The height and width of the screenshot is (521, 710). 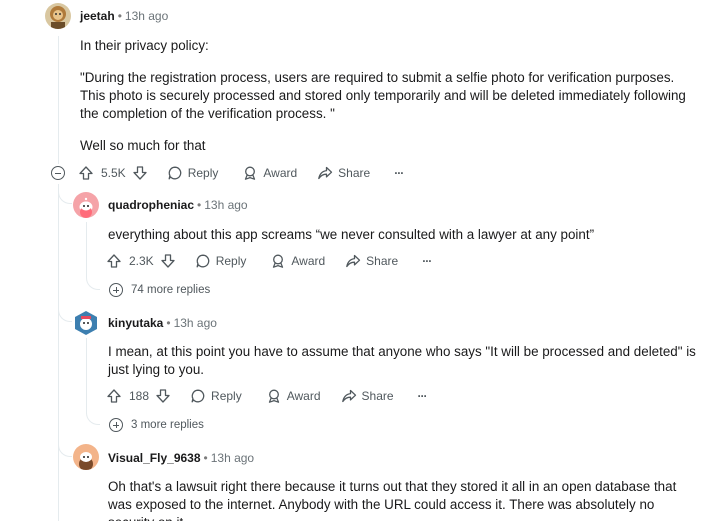 What do you see at coordinates (141, 261) in the screenshot?
I see `vote-count: 2.3K` at bounding box center [141, 261].